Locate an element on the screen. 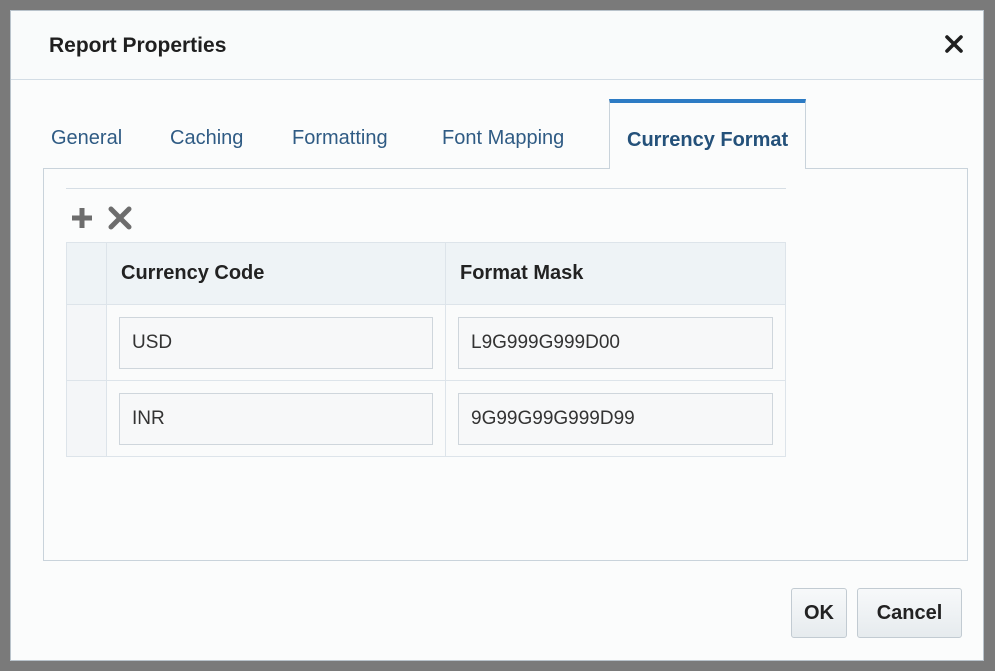  table-header-row: Currency Code Format Mask is located at coordinates (426, 273).